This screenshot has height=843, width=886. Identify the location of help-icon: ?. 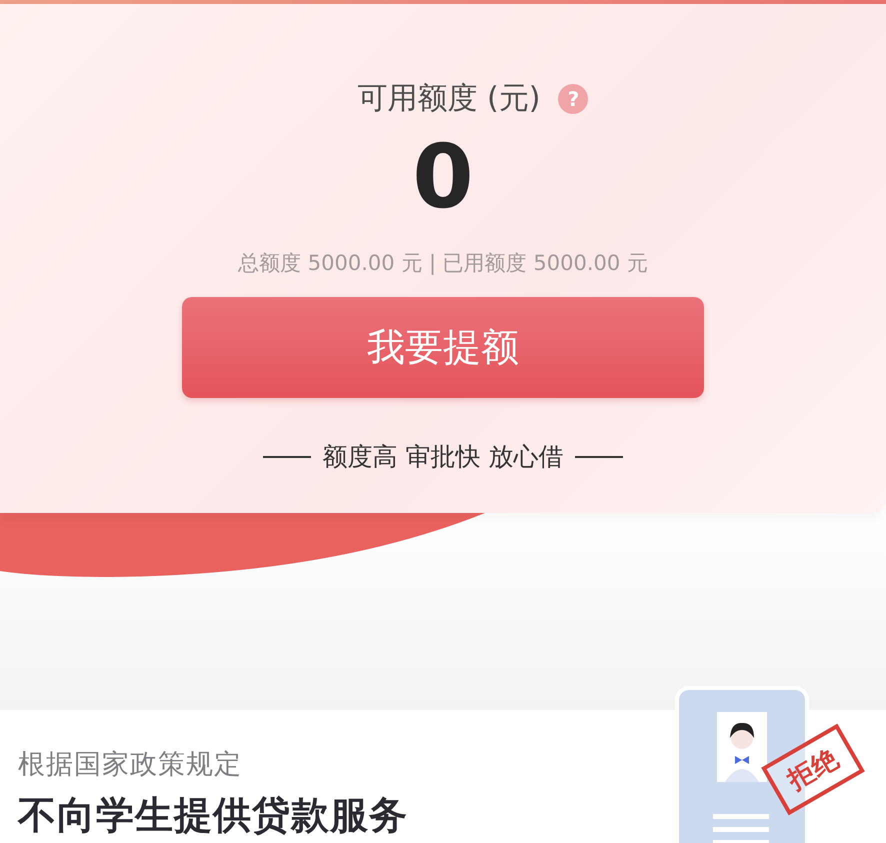
(573, 99).